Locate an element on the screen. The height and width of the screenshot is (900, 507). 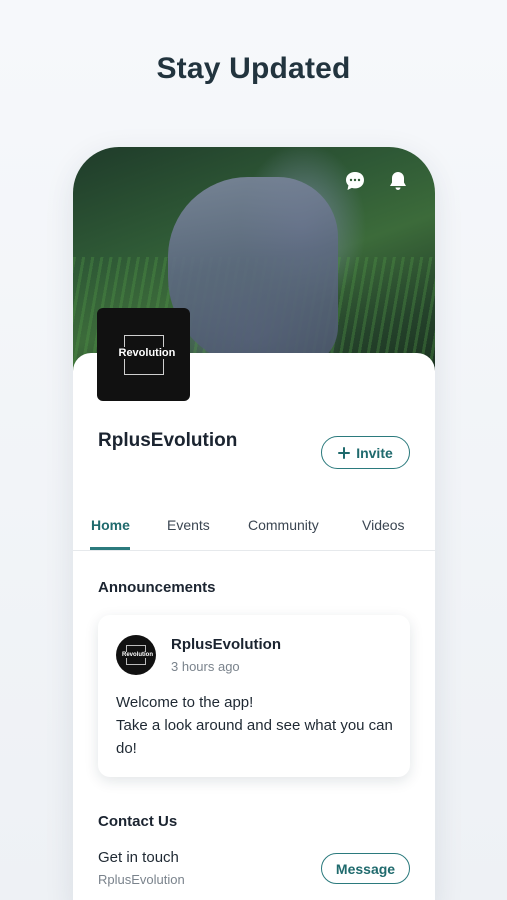
logo-frame: Revolution is located at coordinates (147, 354).